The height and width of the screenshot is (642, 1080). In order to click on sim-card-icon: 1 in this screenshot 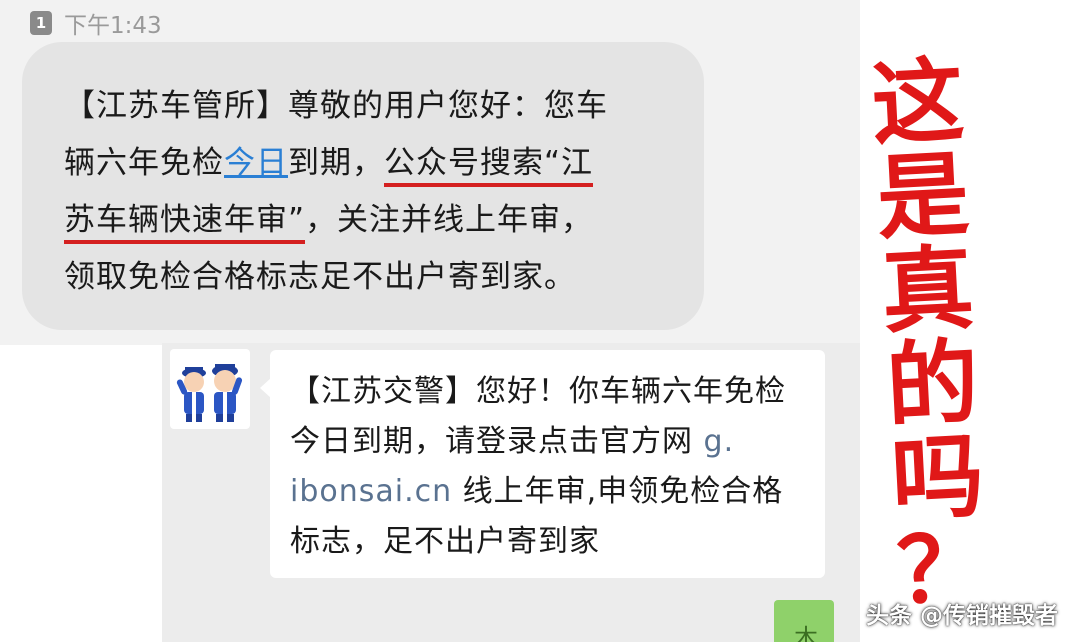, I will do `click(41, 23)`.